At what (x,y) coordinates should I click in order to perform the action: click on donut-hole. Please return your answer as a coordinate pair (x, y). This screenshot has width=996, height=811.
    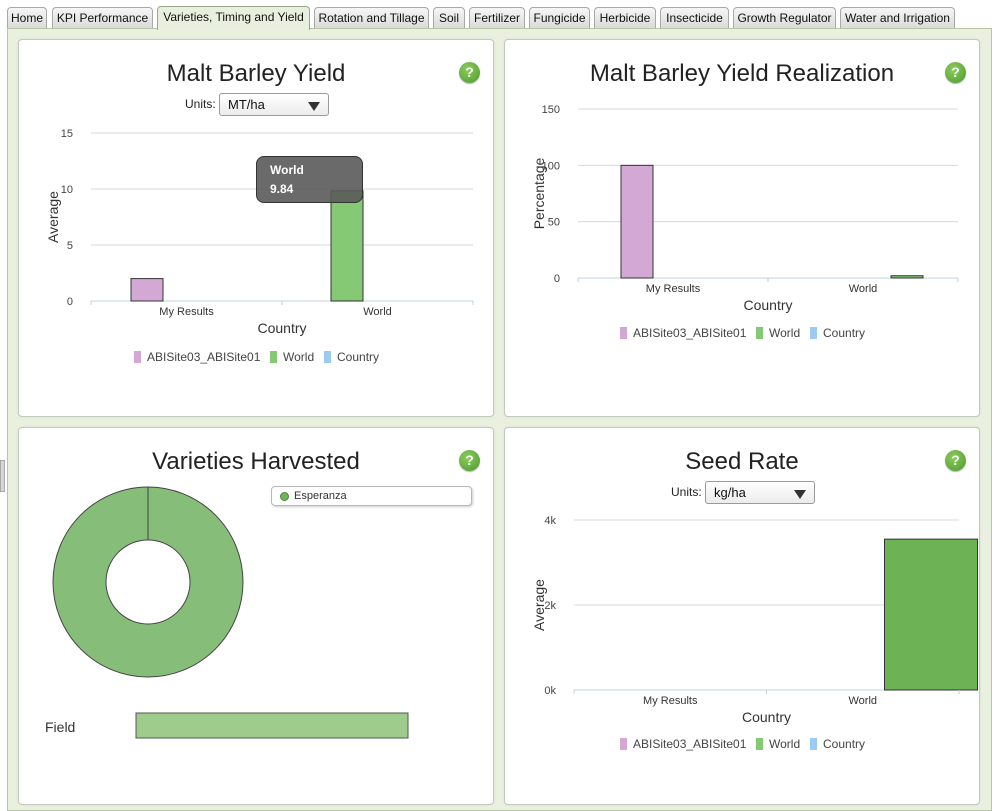
    Looking at the image, I should click on (148, 582).